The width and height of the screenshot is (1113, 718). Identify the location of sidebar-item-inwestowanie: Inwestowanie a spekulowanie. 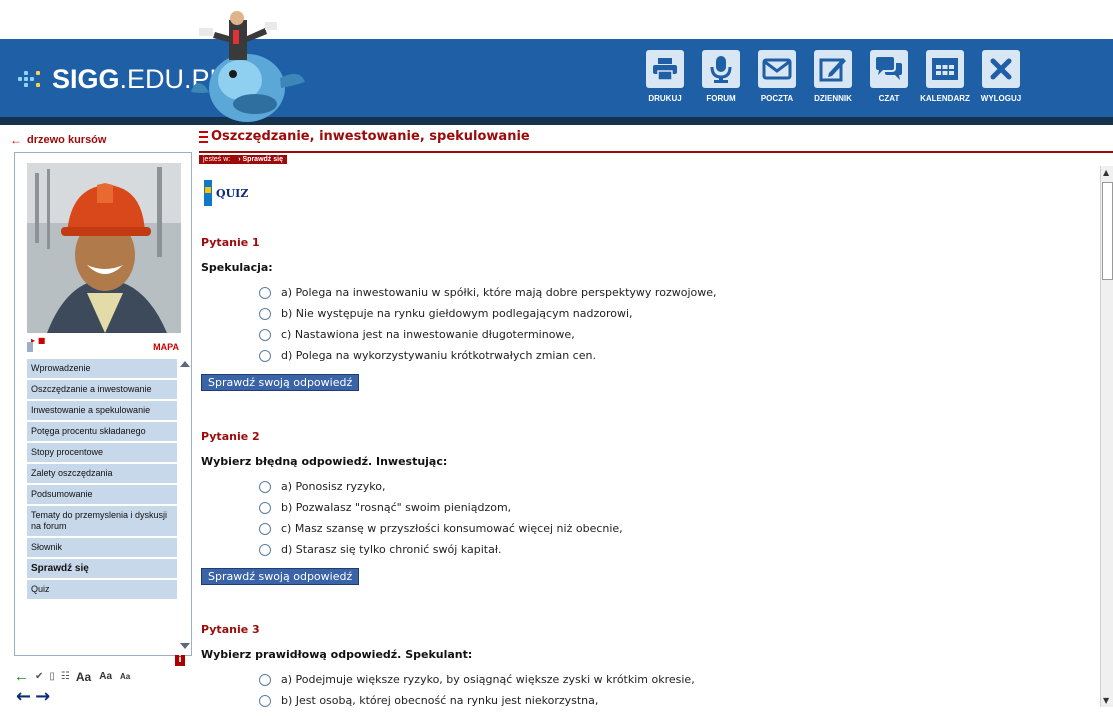
(102, 410).